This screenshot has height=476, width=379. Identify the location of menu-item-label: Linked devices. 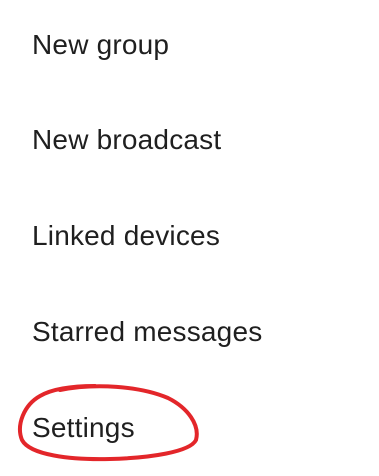
(126, 235).